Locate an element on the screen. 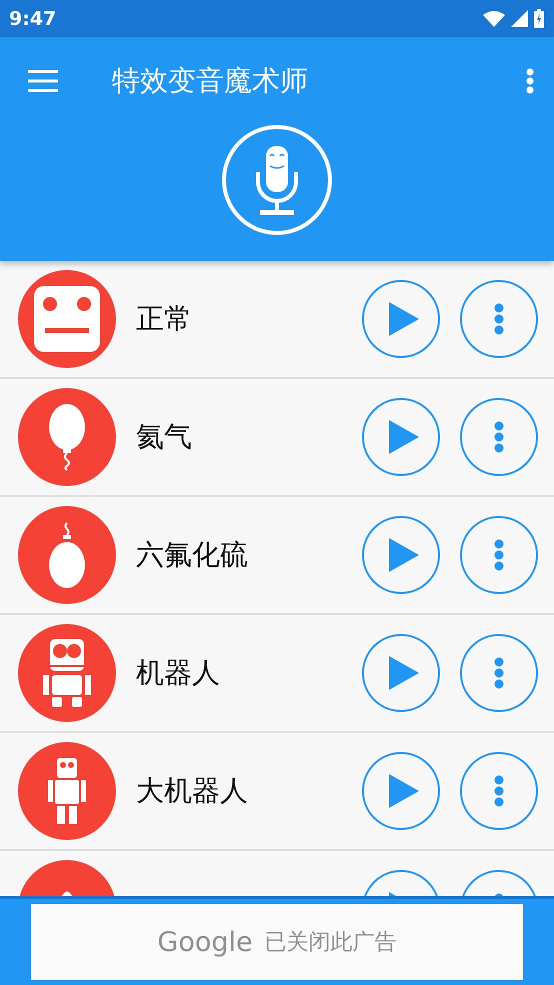  menu-icon is located at coordinates (43, 81).